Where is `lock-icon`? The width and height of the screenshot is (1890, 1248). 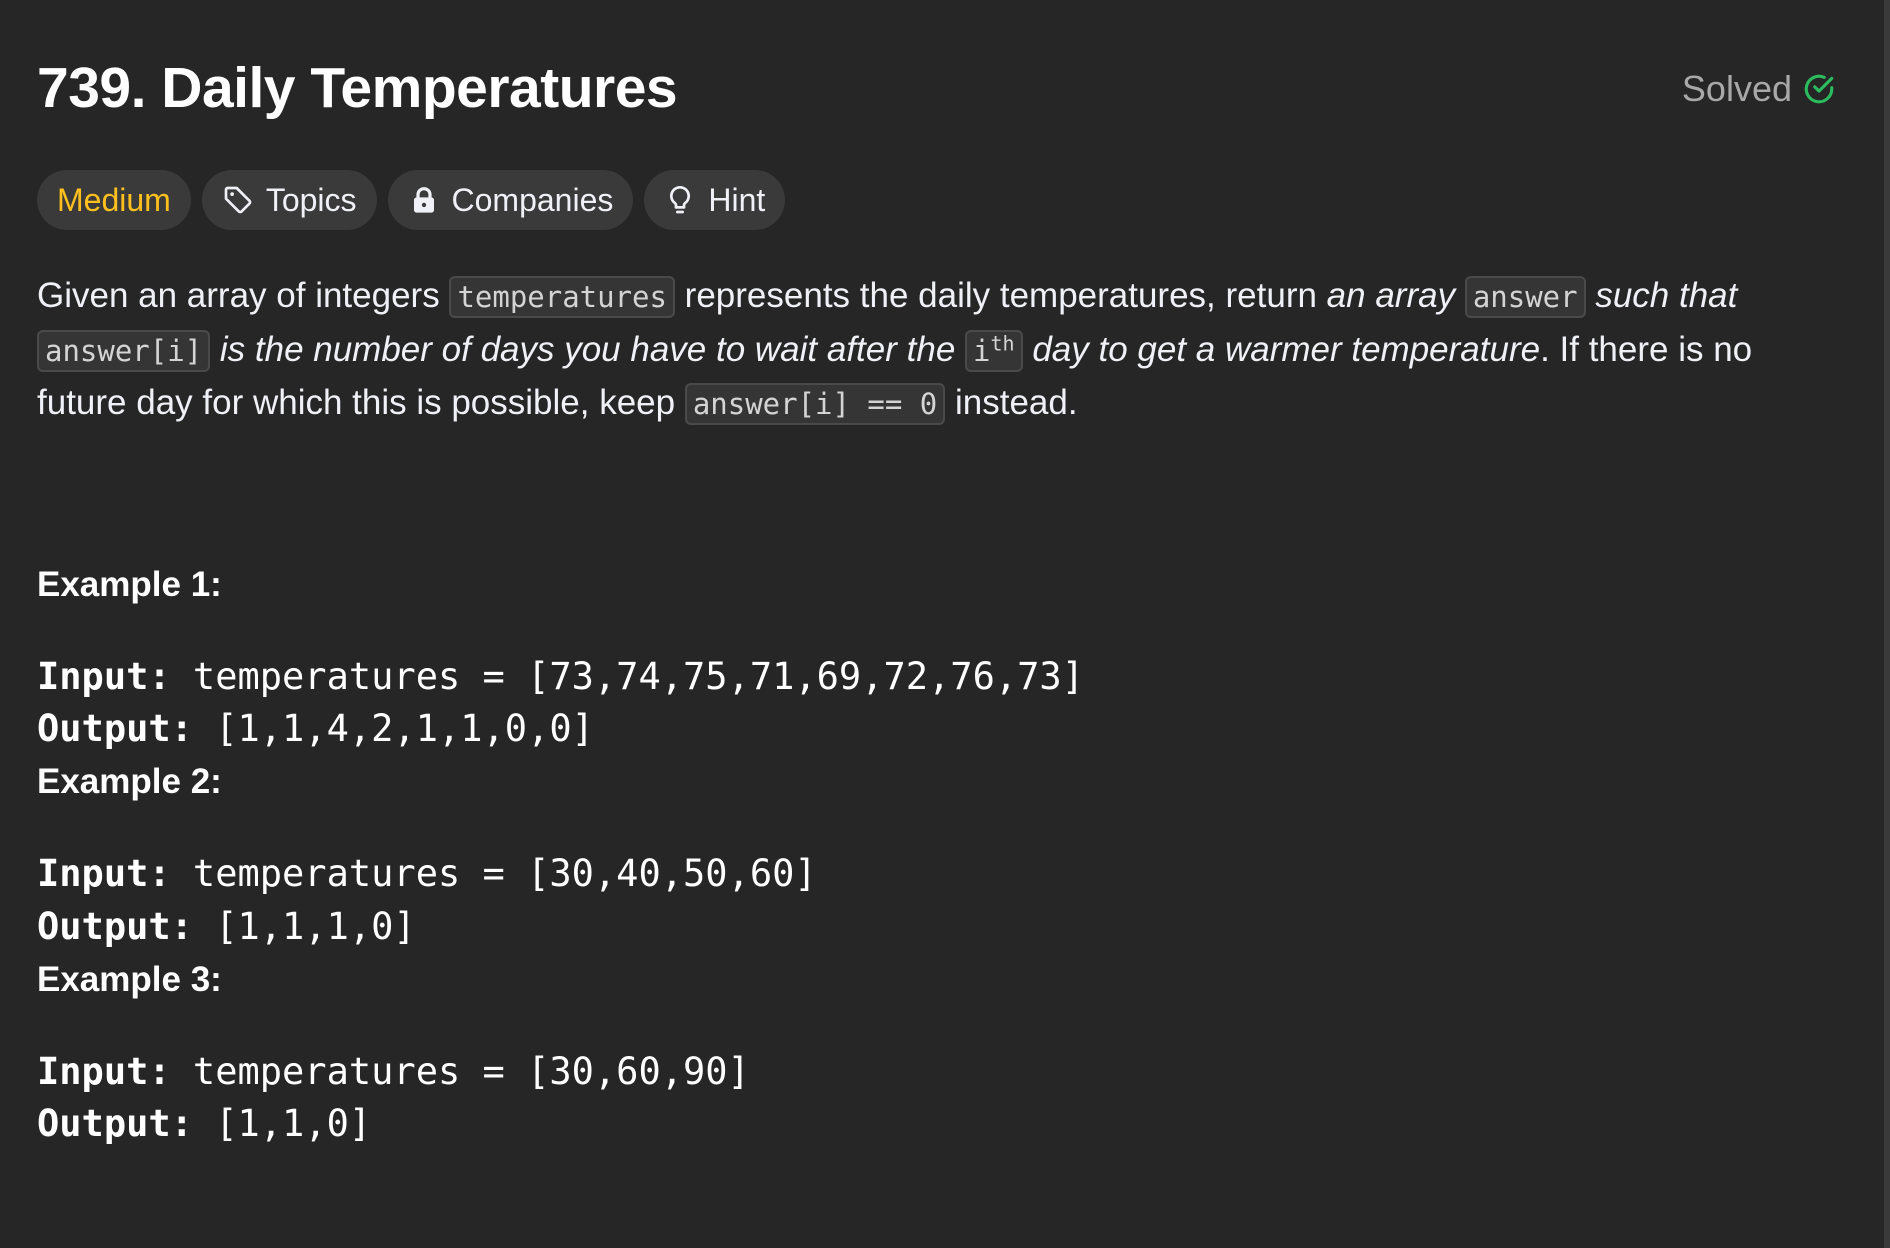
lock-icon is located at coordinates (423, 200).